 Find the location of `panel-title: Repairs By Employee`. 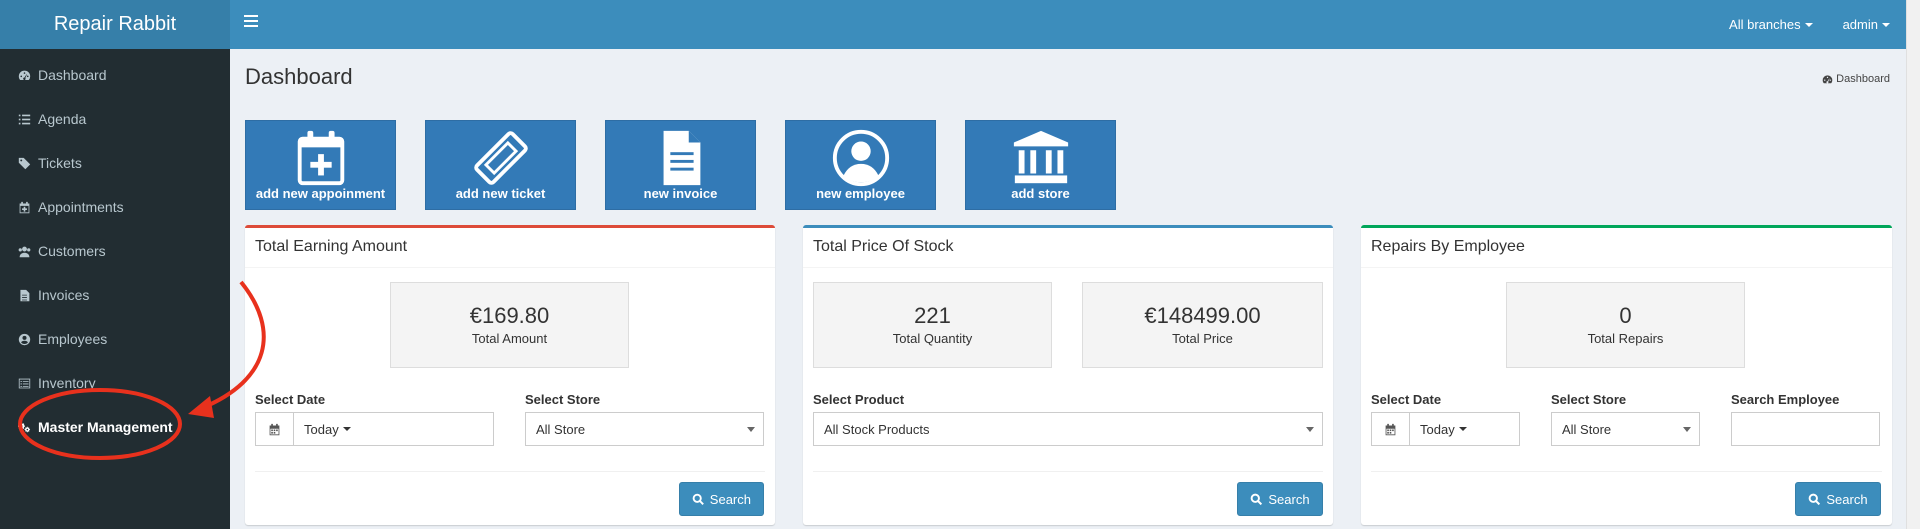

panel-title: Repairs By Employee is located at coordinates (1626, 248).